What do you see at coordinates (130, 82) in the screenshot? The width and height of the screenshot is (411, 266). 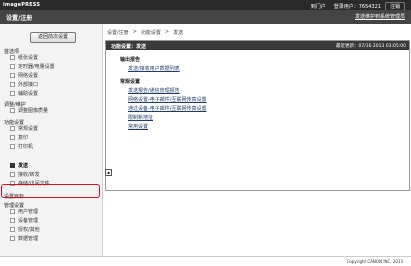 I see `section-title-common: 常规设置` at bounding box center [130, 82].